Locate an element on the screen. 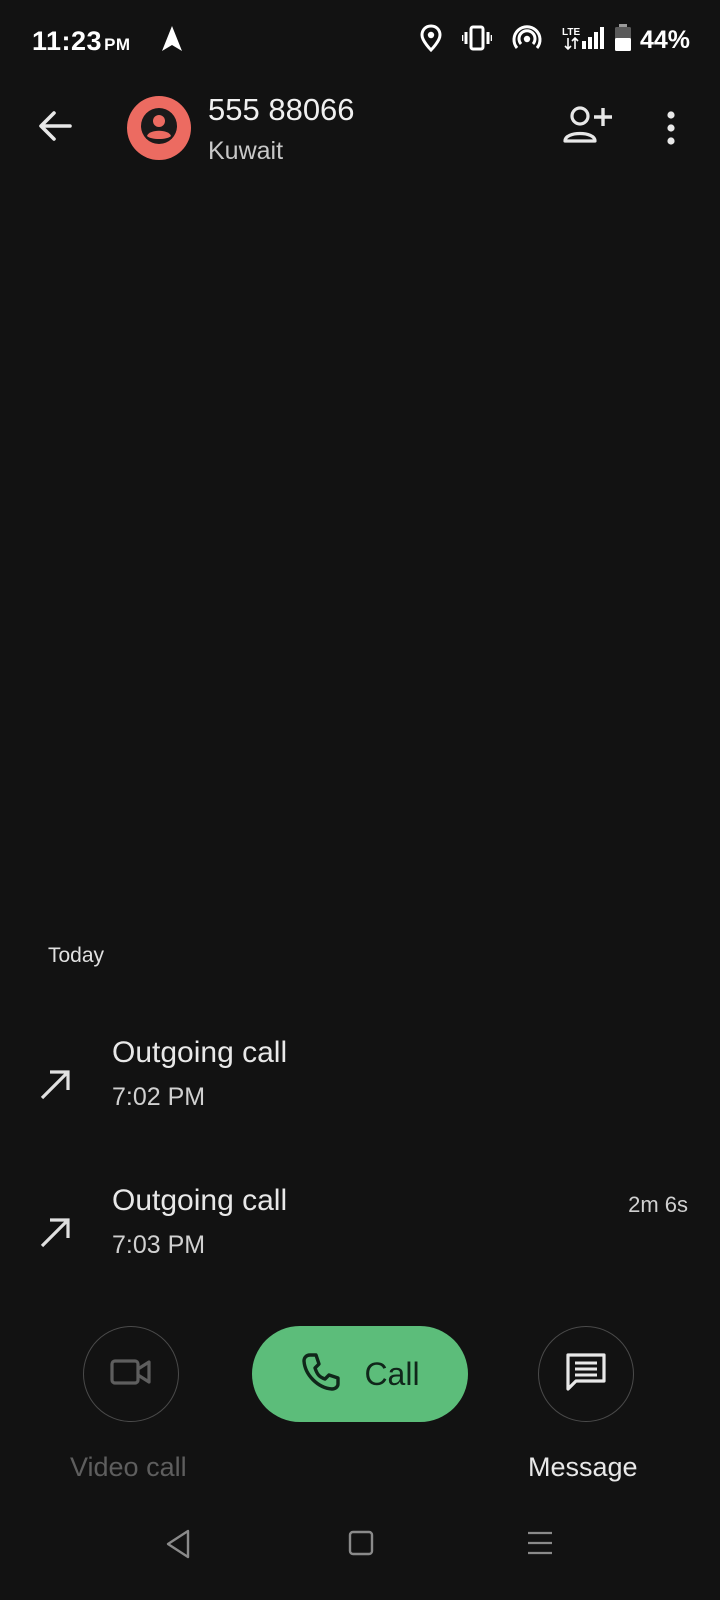 The height and width of the screenshot is (1600, 720). video-call-button is located at coordinates (131, 1374).